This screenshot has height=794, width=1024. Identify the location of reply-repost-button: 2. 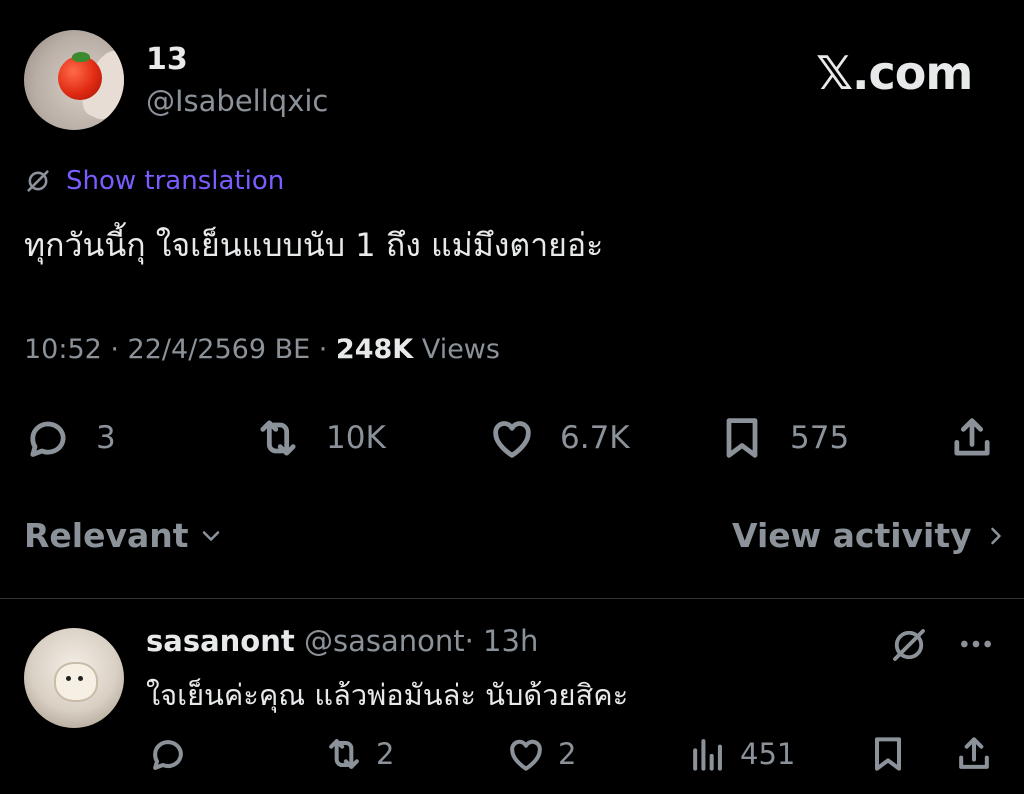
(358, 754).